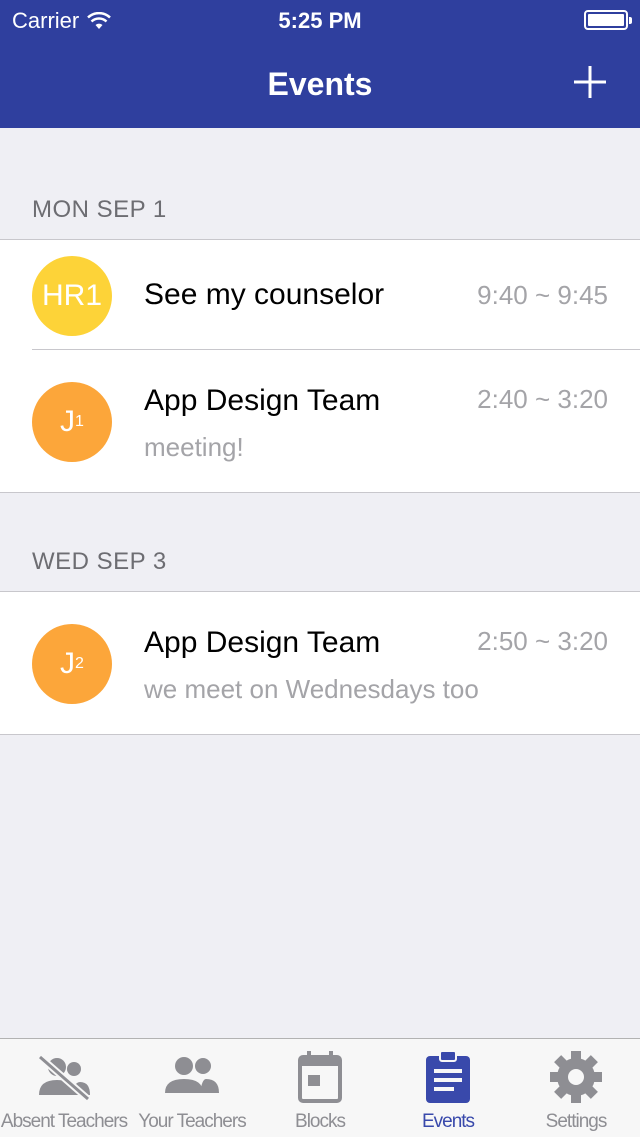 This screenshot has width=640, height=1137. I want to click on tab-your-teachers: Your Teachers, so click(192, 1088).